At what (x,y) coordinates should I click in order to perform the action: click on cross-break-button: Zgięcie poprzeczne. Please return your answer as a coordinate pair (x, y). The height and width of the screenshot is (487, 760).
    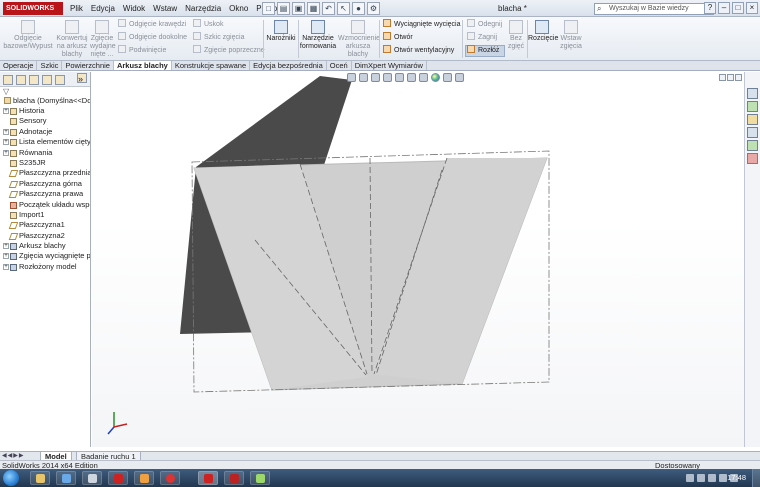
    Looking at the image, I should click on (229, 50).